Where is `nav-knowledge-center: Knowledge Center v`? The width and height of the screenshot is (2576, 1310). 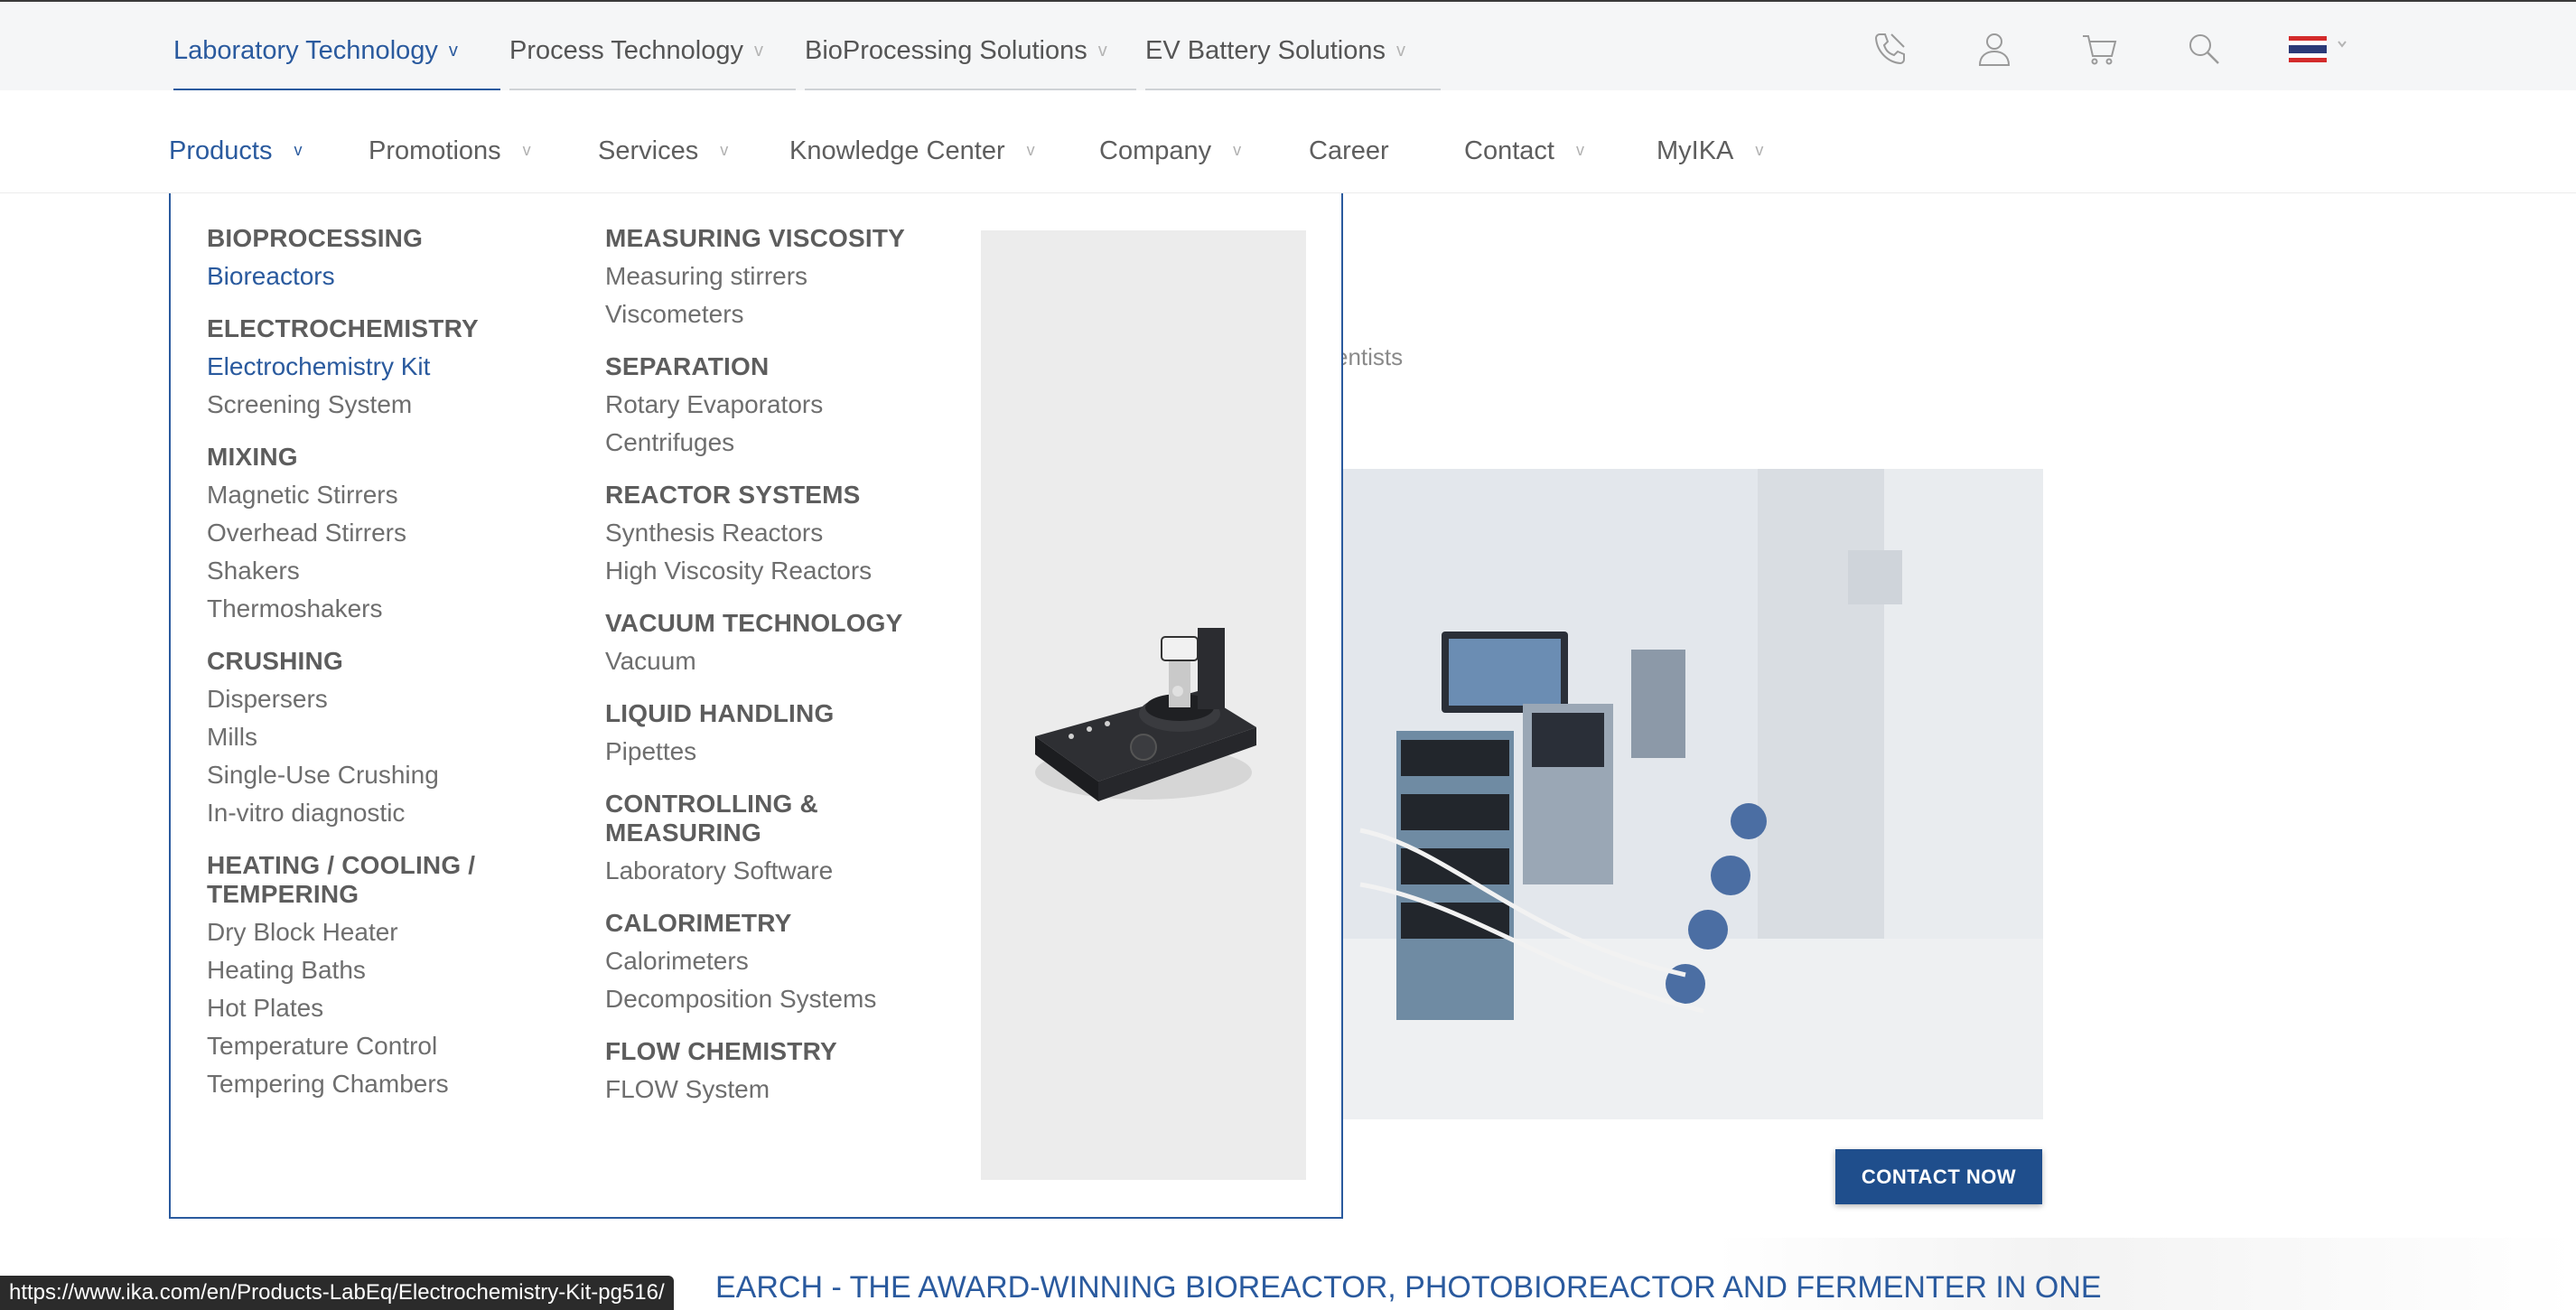
nav-knowledge-center: Knowledge Center v is located at coordinates (912, 151).